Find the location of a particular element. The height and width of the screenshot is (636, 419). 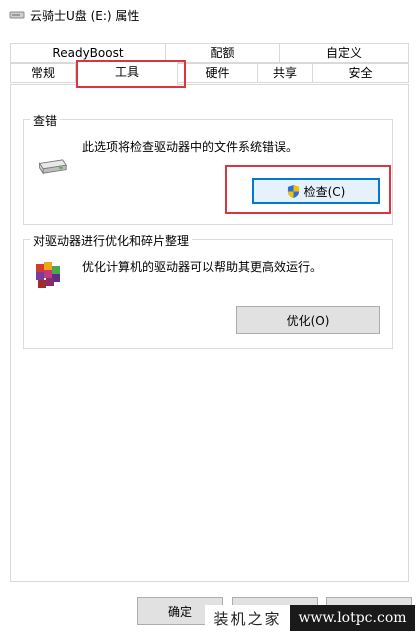

error-check-group-label: 查错 is located at coordinates (45, 120).